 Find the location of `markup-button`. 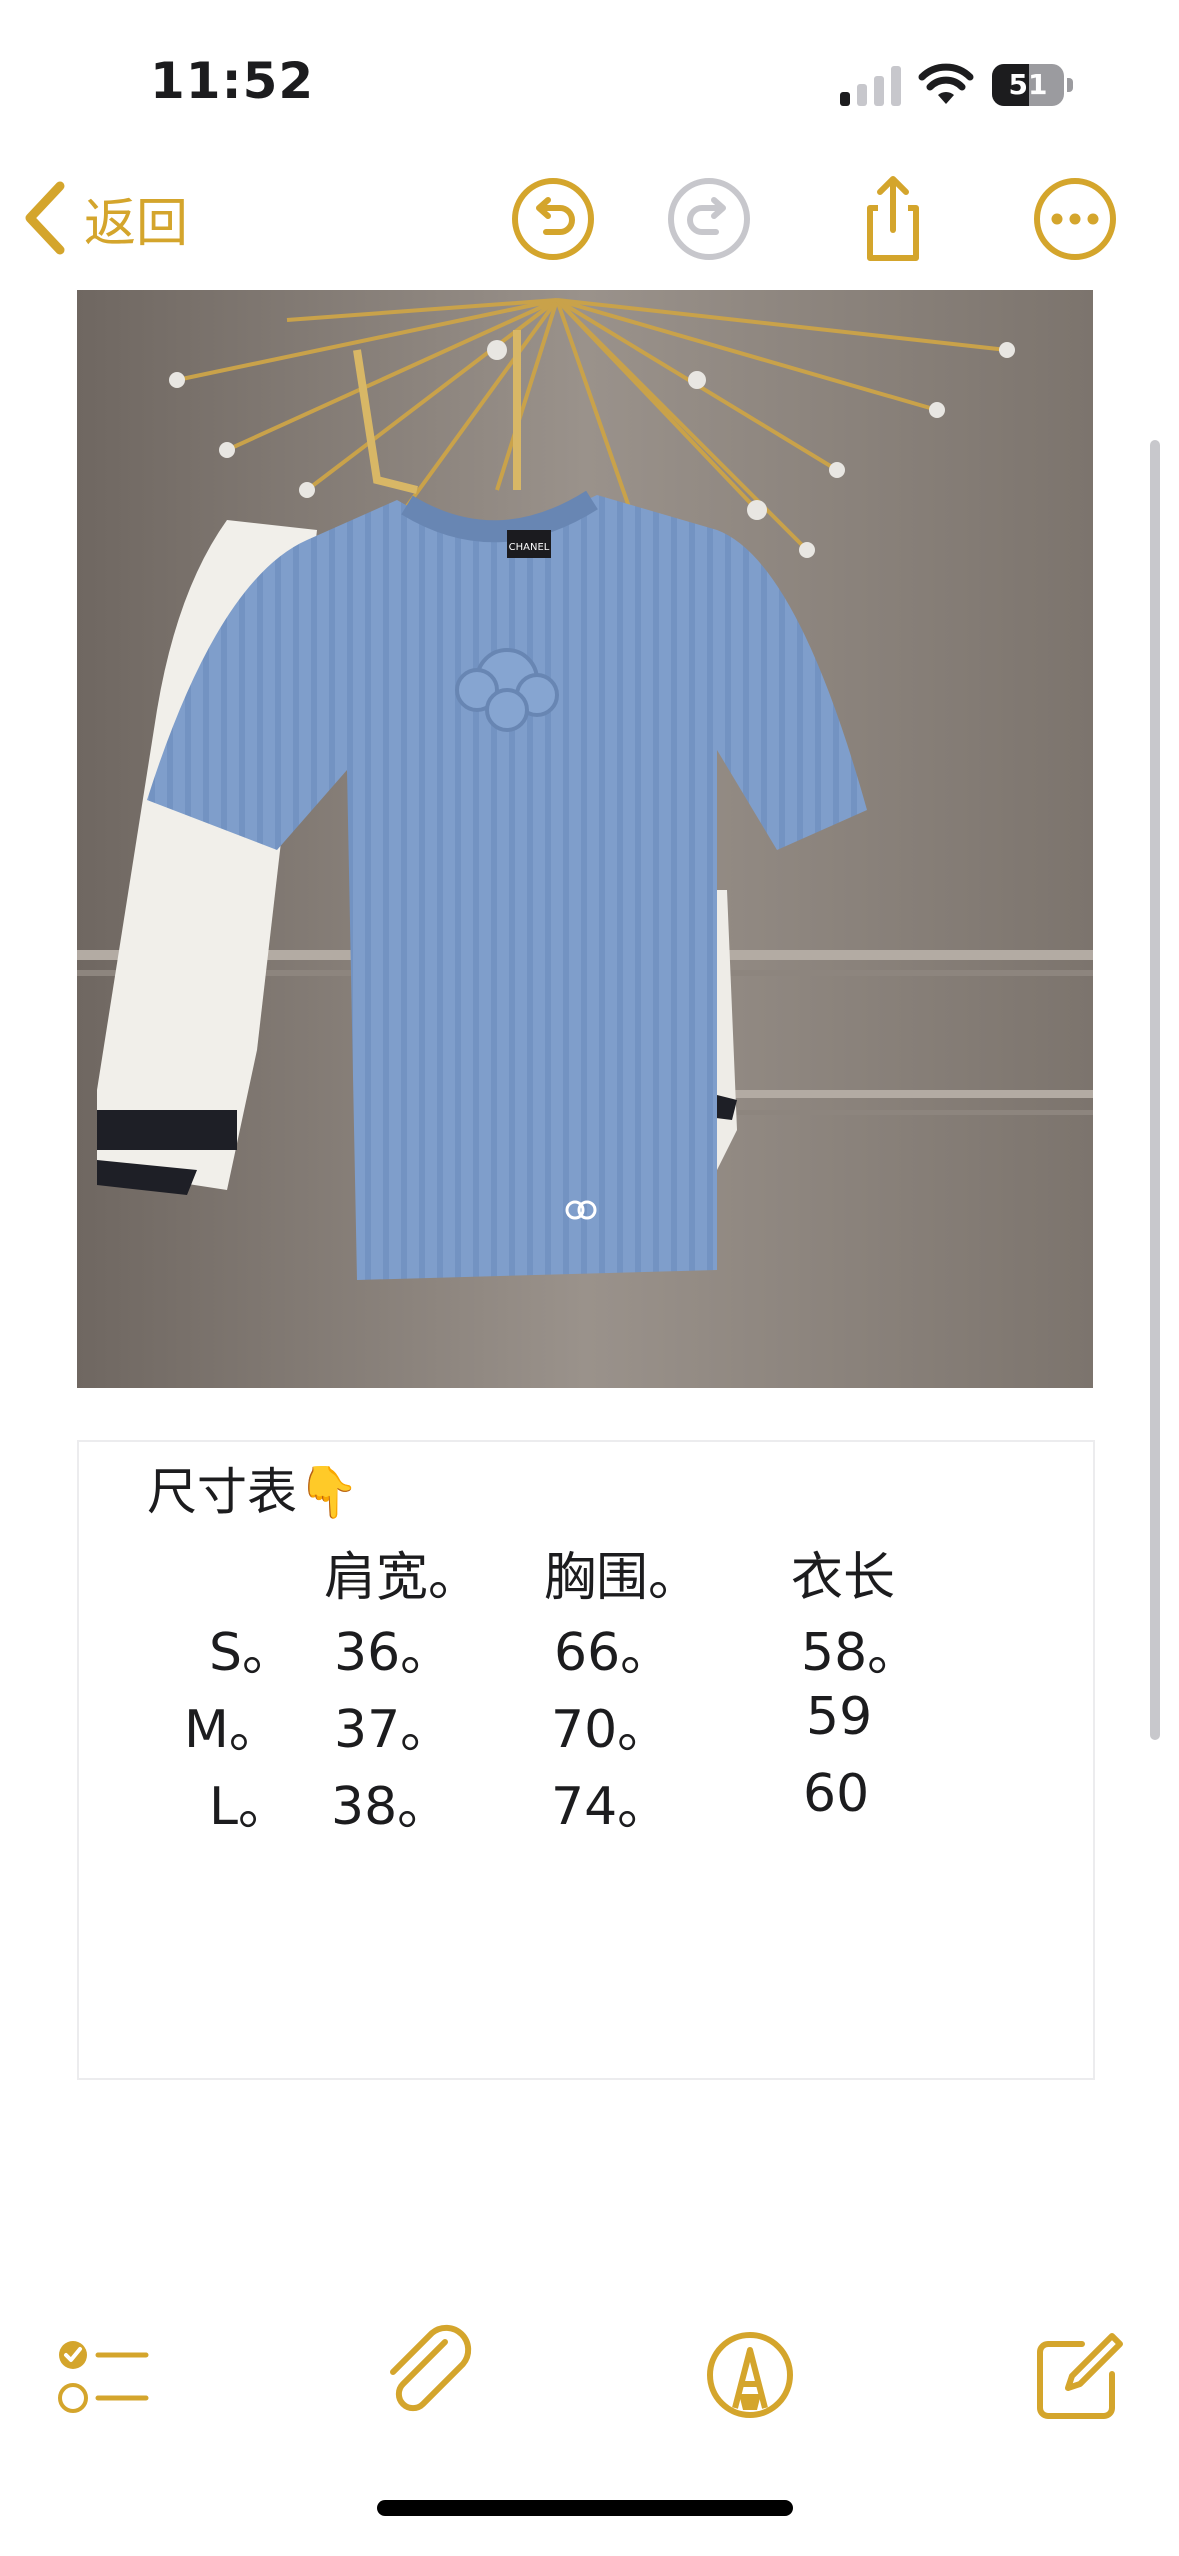

markup-button is located at coordinates (750, 2375).